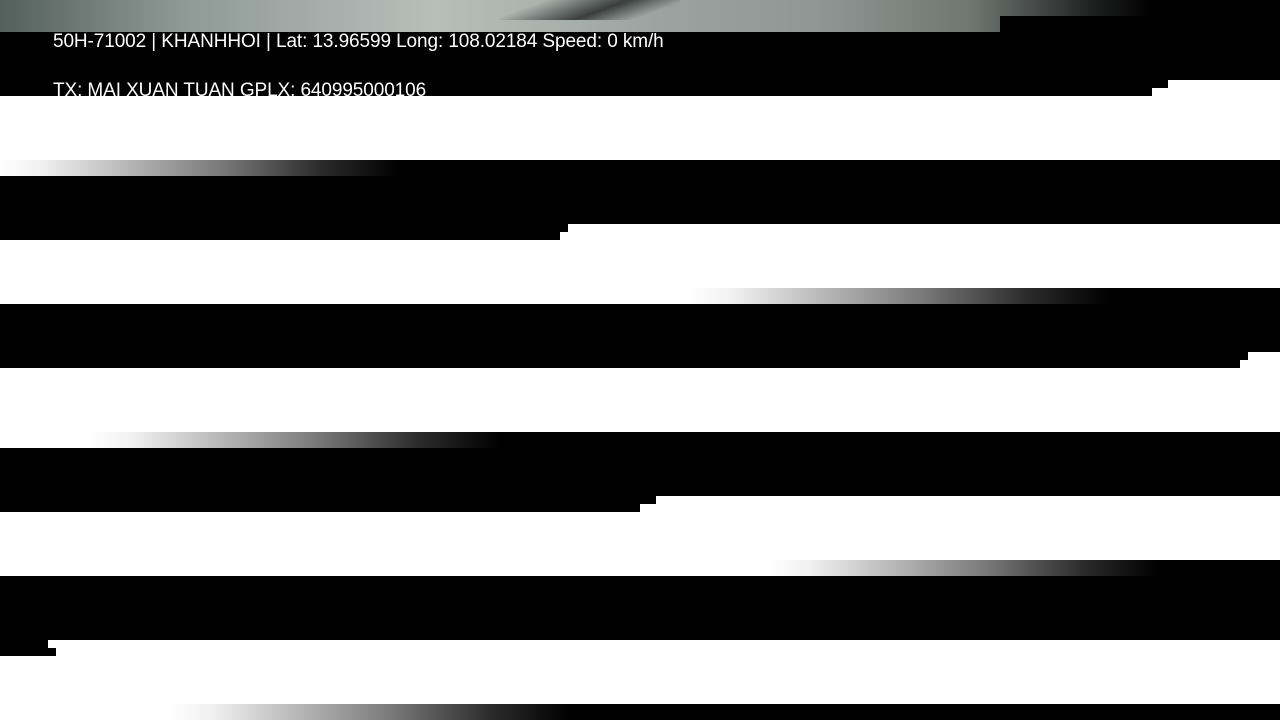  Describe the element at coordinates (590, 10) in the screenshot. I see `camera-image-streak` at that location.